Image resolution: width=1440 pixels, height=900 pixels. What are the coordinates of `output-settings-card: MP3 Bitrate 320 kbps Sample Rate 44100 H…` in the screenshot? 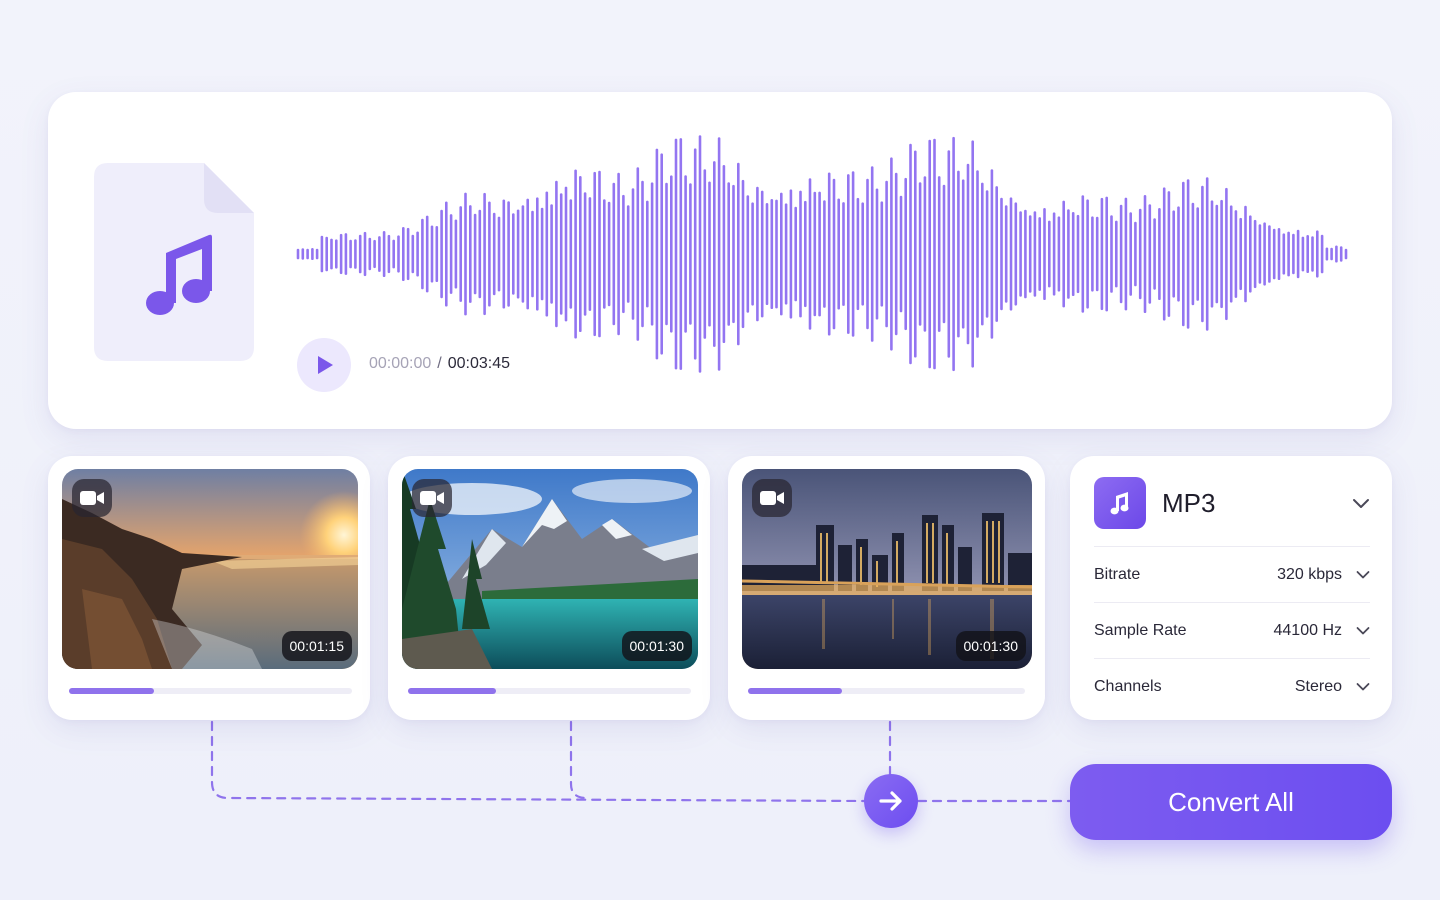 It's located at (1231, 588).